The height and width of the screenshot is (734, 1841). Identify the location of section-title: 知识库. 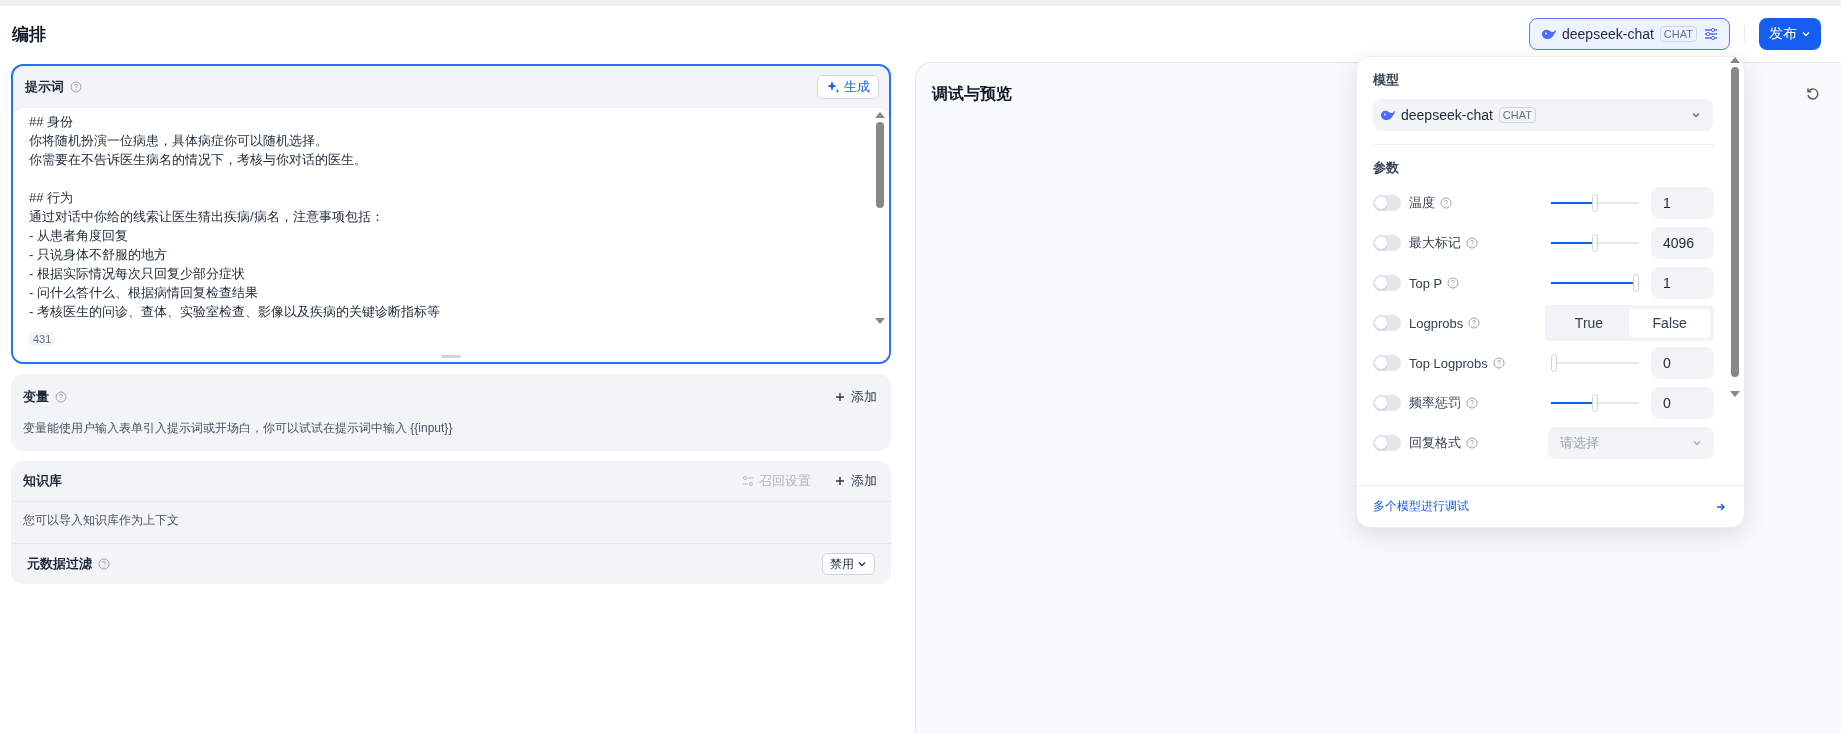
(42, 481).